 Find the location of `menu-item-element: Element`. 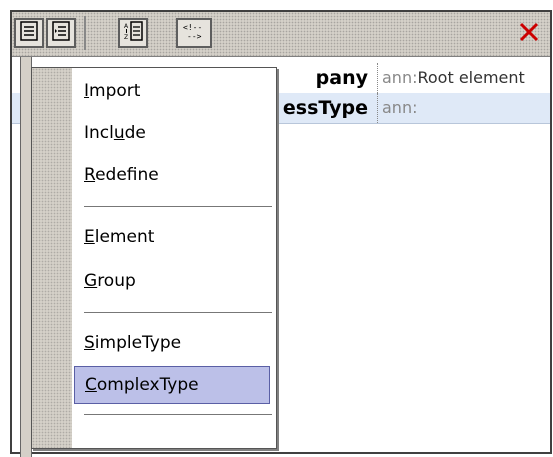

menu-item-element: Element is located at coordinates (172, 237).